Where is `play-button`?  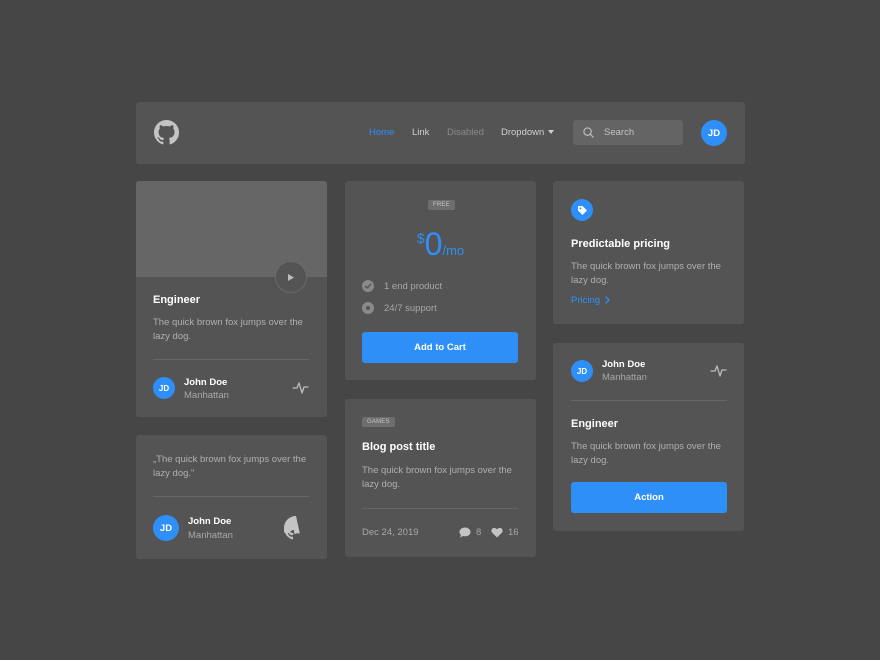 play-button is located at coordinates (291, 277).